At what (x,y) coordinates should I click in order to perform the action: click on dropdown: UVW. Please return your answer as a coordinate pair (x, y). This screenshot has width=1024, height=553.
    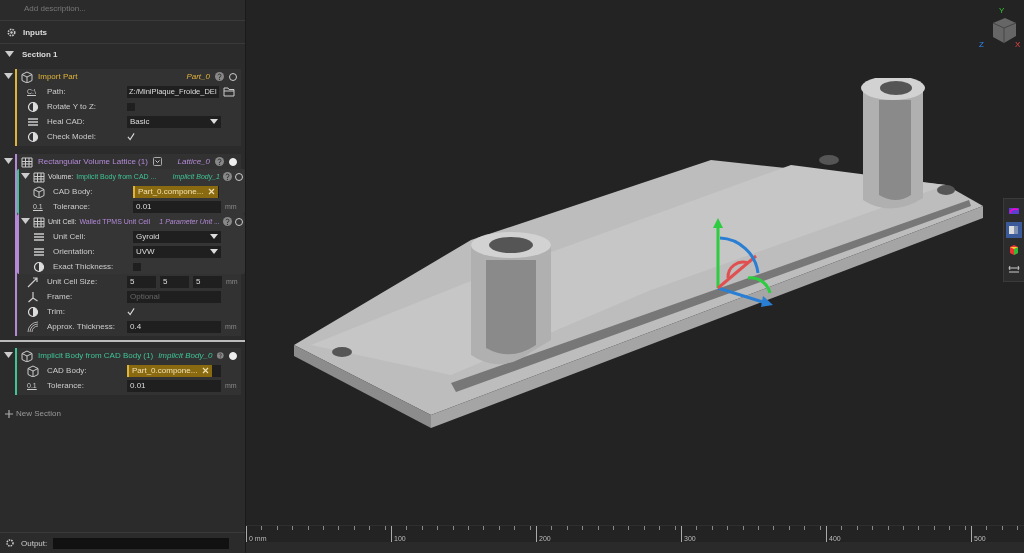
    Looking at the image, I should click on (177, 251).